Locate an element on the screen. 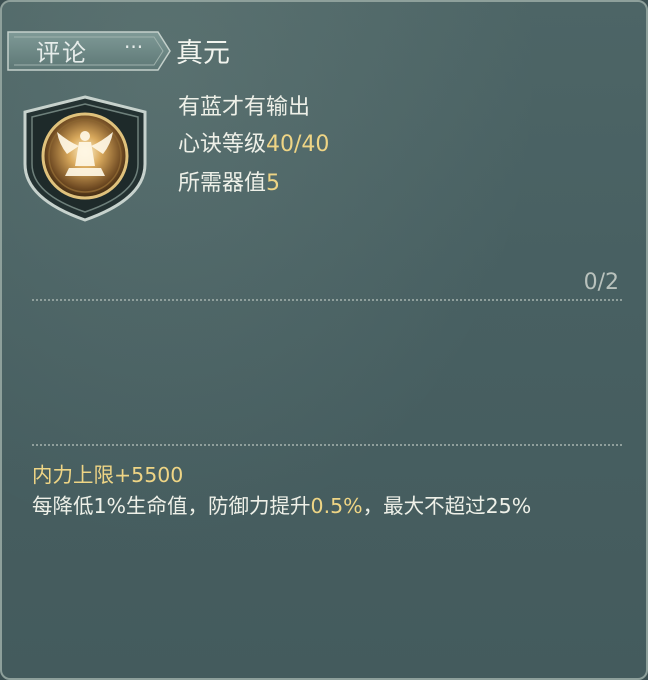 The height and width of the screenshot is (680, 648). effect-line-2-text: 每降低1%生命值，防御力提升 is located at coordinates (171, 506).